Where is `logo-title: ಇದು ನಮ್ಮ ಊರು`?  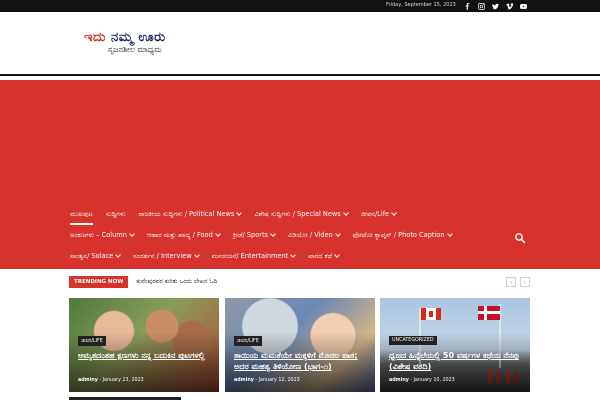 logo-title: ಇದು ನಮ್ಮ ಊರು is located at coordinates (125, 37).